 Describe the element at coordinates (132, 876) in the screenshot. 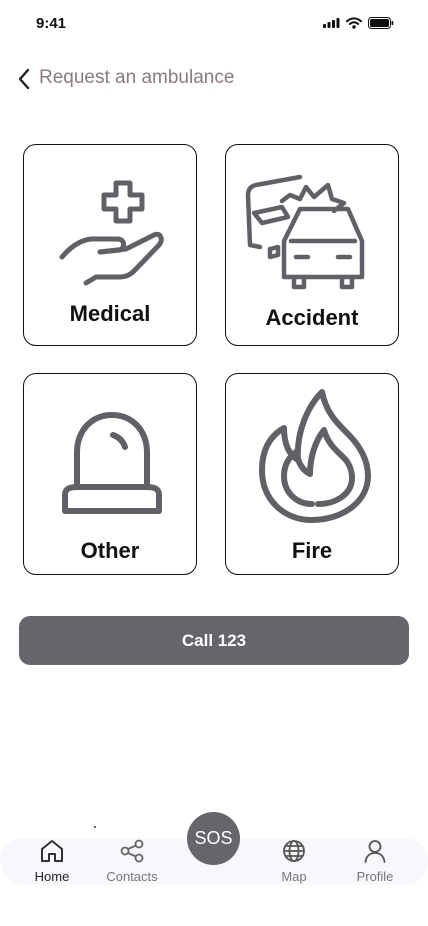

I see `nav-label-contacts: Contacts` at that location.